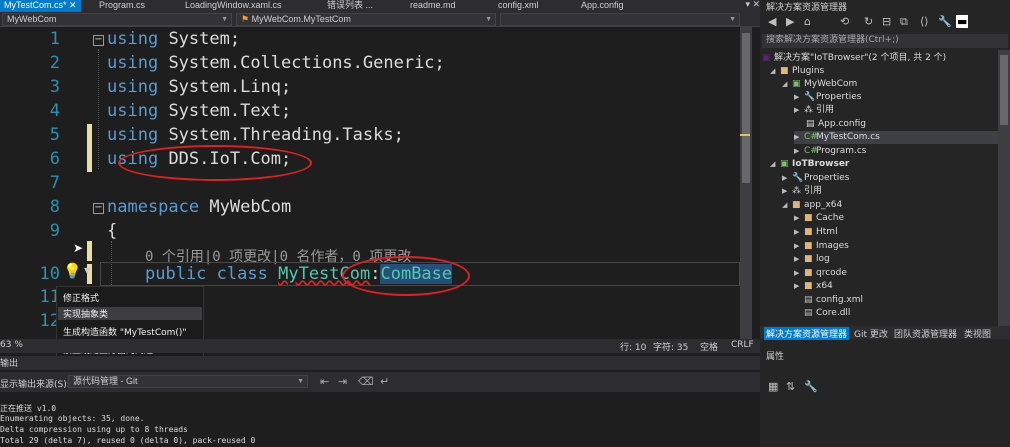 This screenshot has width=1010, height=447. Describe the element at coordinates (819, 84) in the screenshot. I see `tree-item: ◢ ▣ MyWebCom` at that location.